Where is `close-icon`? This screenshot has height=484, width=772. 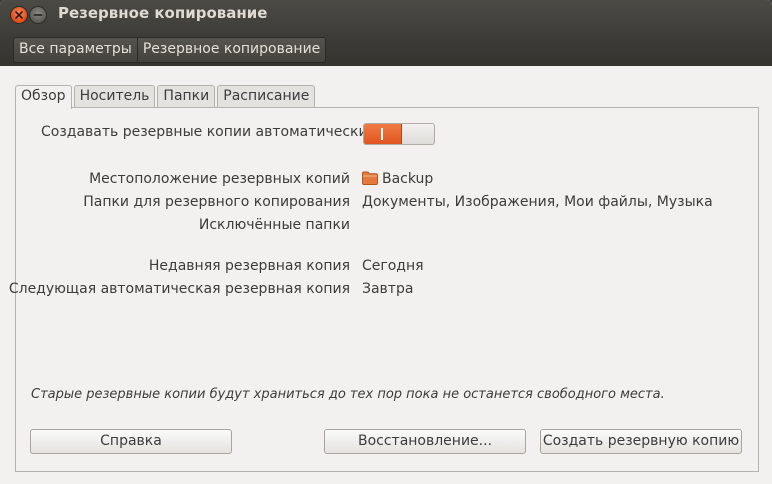 close-icon is located at coordinates (19, 15).